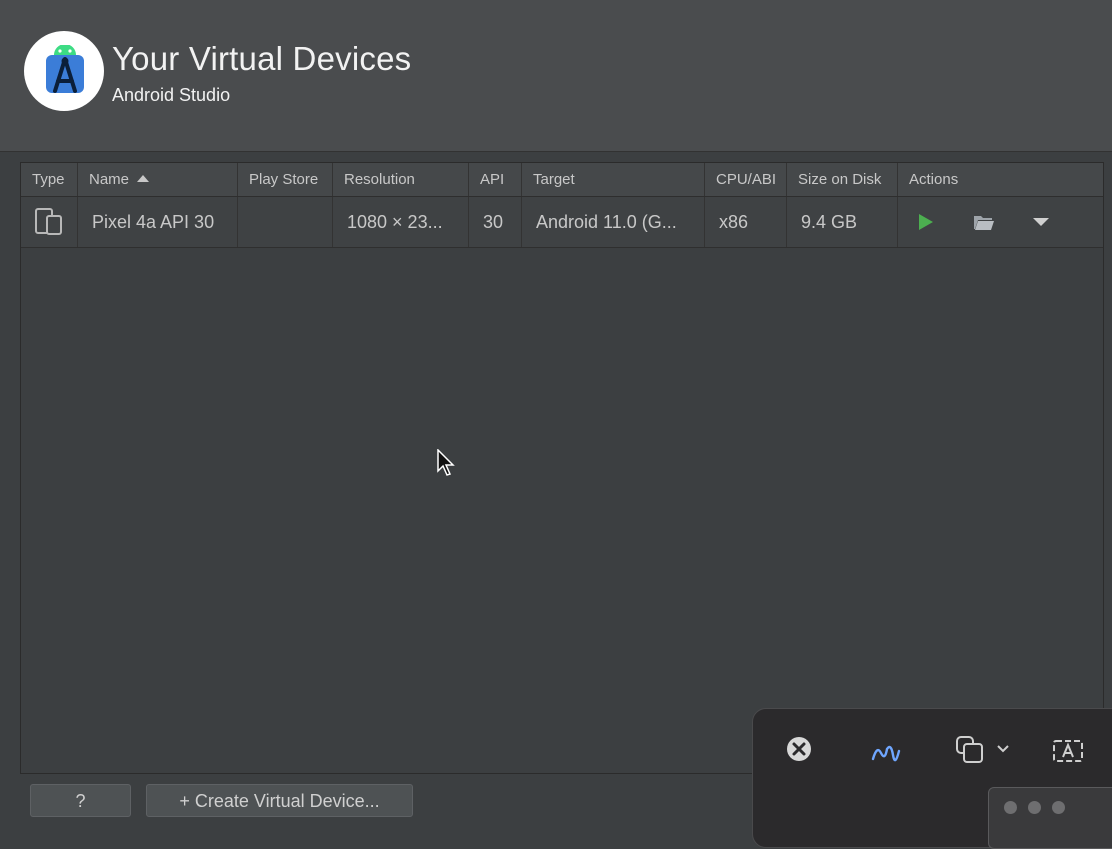 This screenshot has height=849, width=1112. Describe the element at coordinates (984, 222) in the screenshot. I see `folder-open-icon` at that location.